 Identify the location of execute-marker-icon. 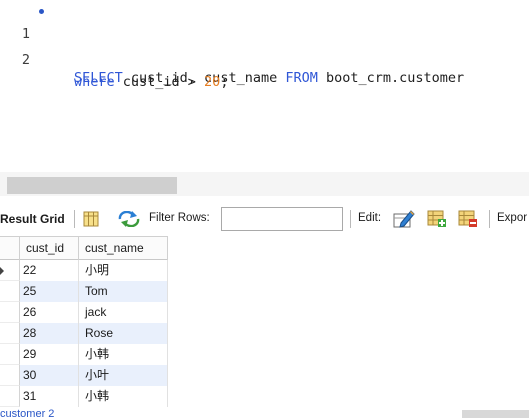
(41, 11).